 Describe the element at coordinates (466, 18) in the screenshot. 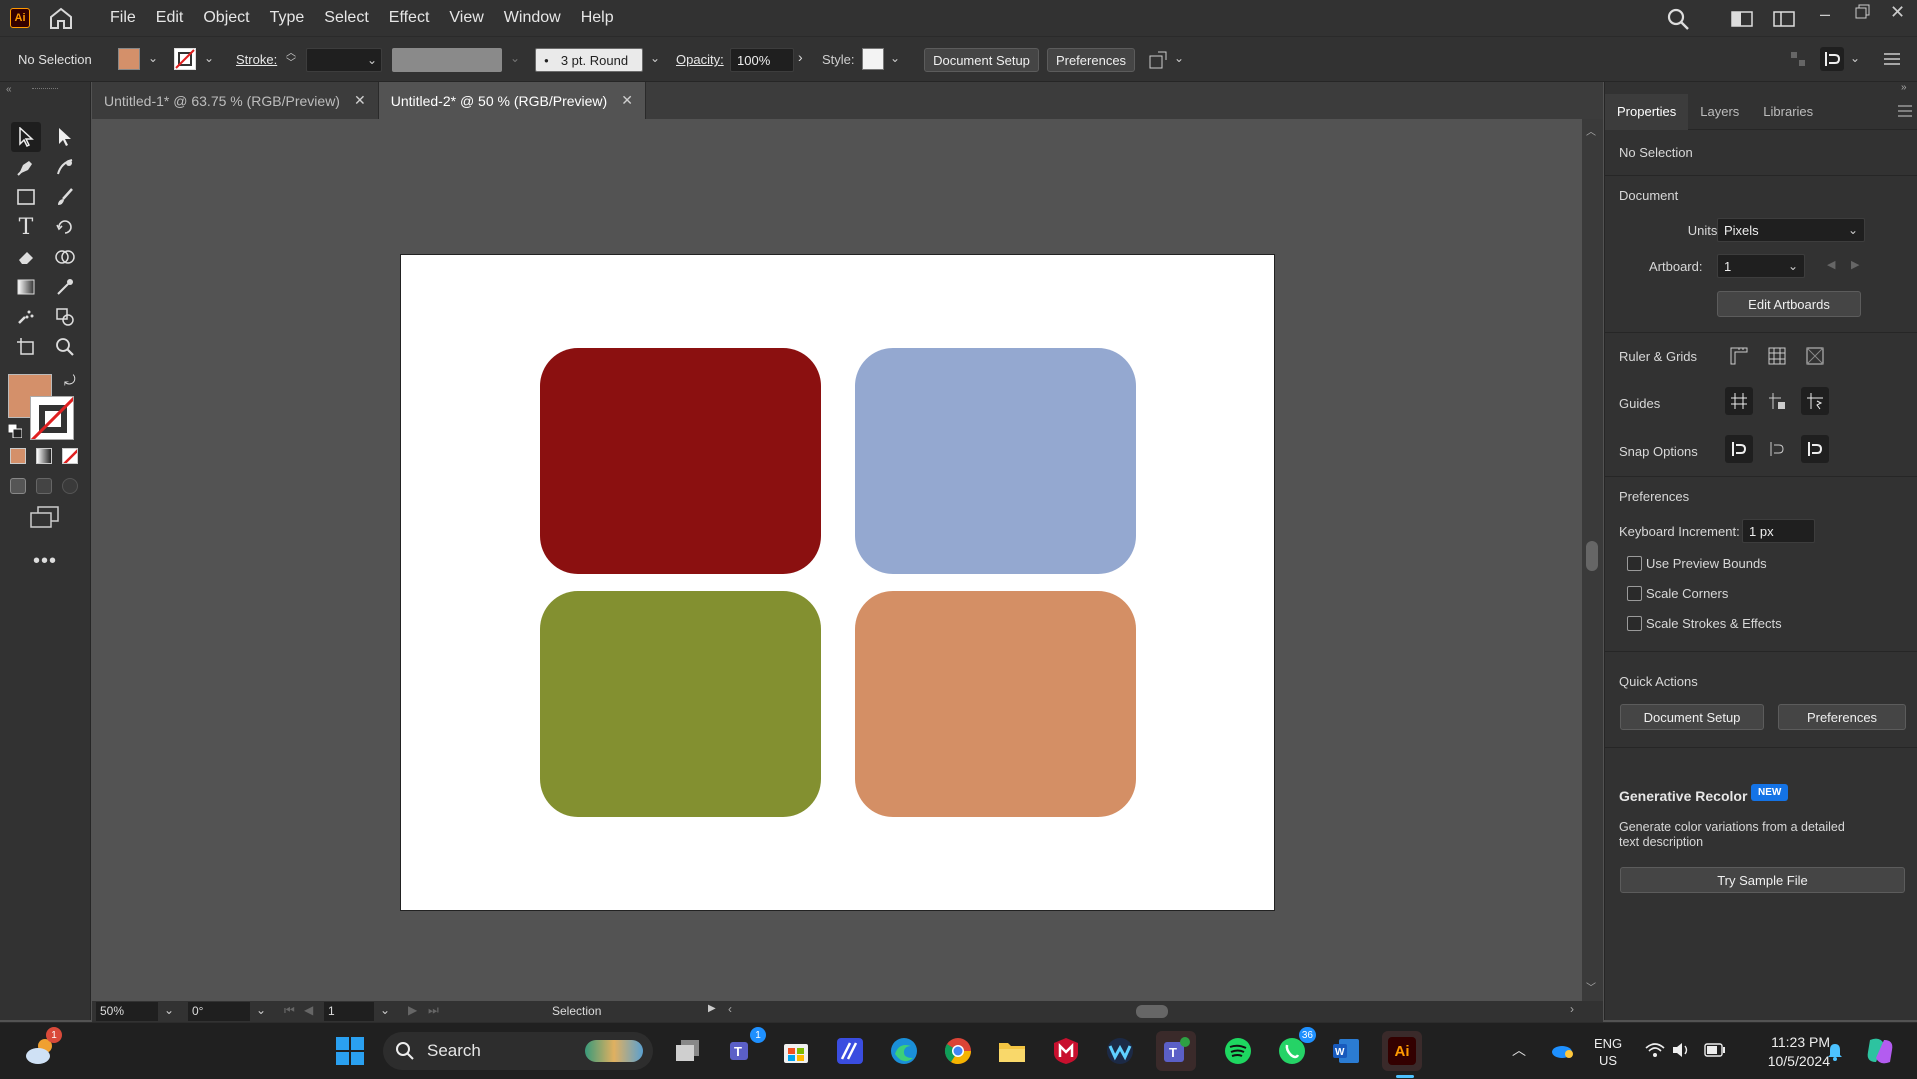

I see `menu-view: View` at that location.